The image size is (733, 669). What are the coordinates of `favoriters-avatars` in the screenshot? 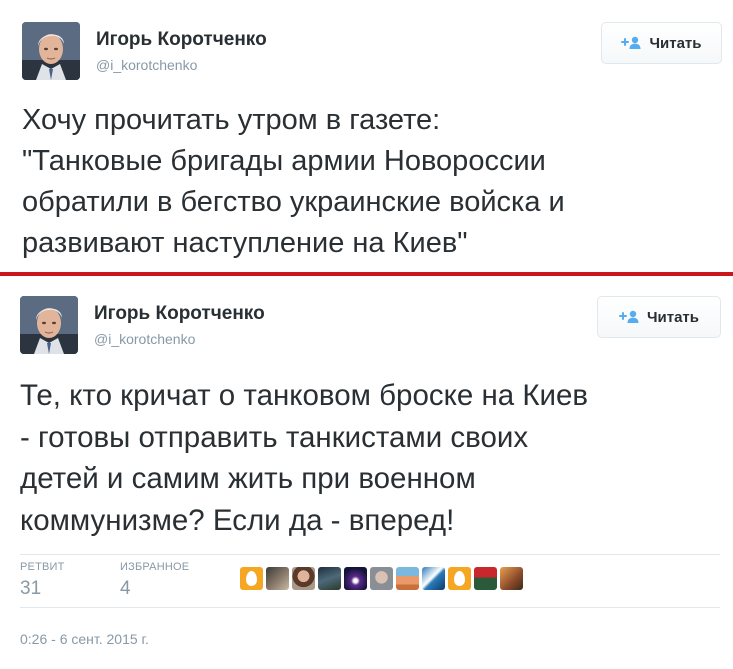 It's located at (381, 578).